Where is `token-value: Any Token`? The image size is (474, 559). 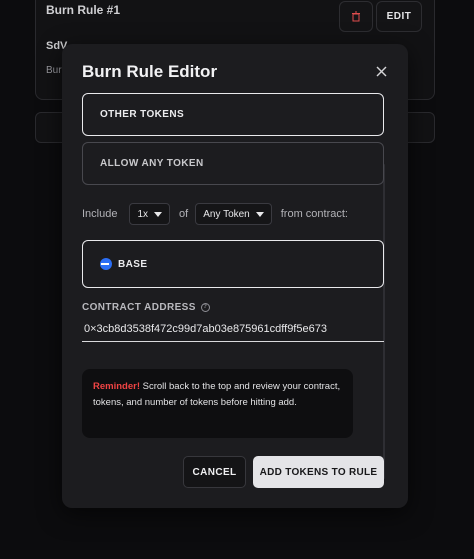 token-value: Any Token is located at coordinates (226, 214).